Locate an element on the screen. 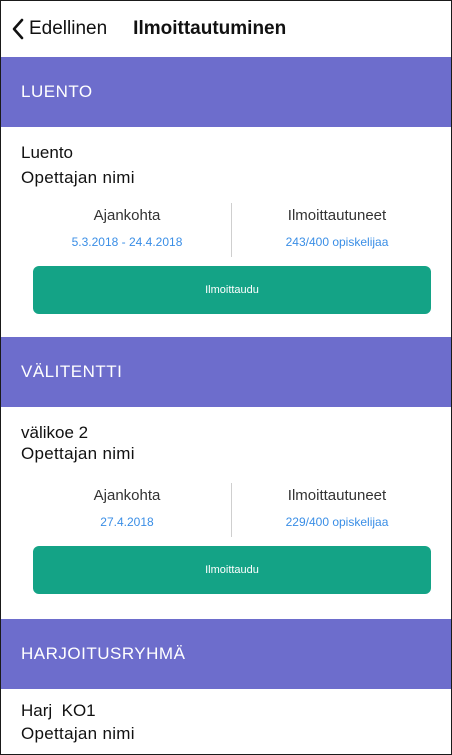 This screenshot has height=755, width=452. section-title: VÄLITENTTI is located at coordinates (72, 371).